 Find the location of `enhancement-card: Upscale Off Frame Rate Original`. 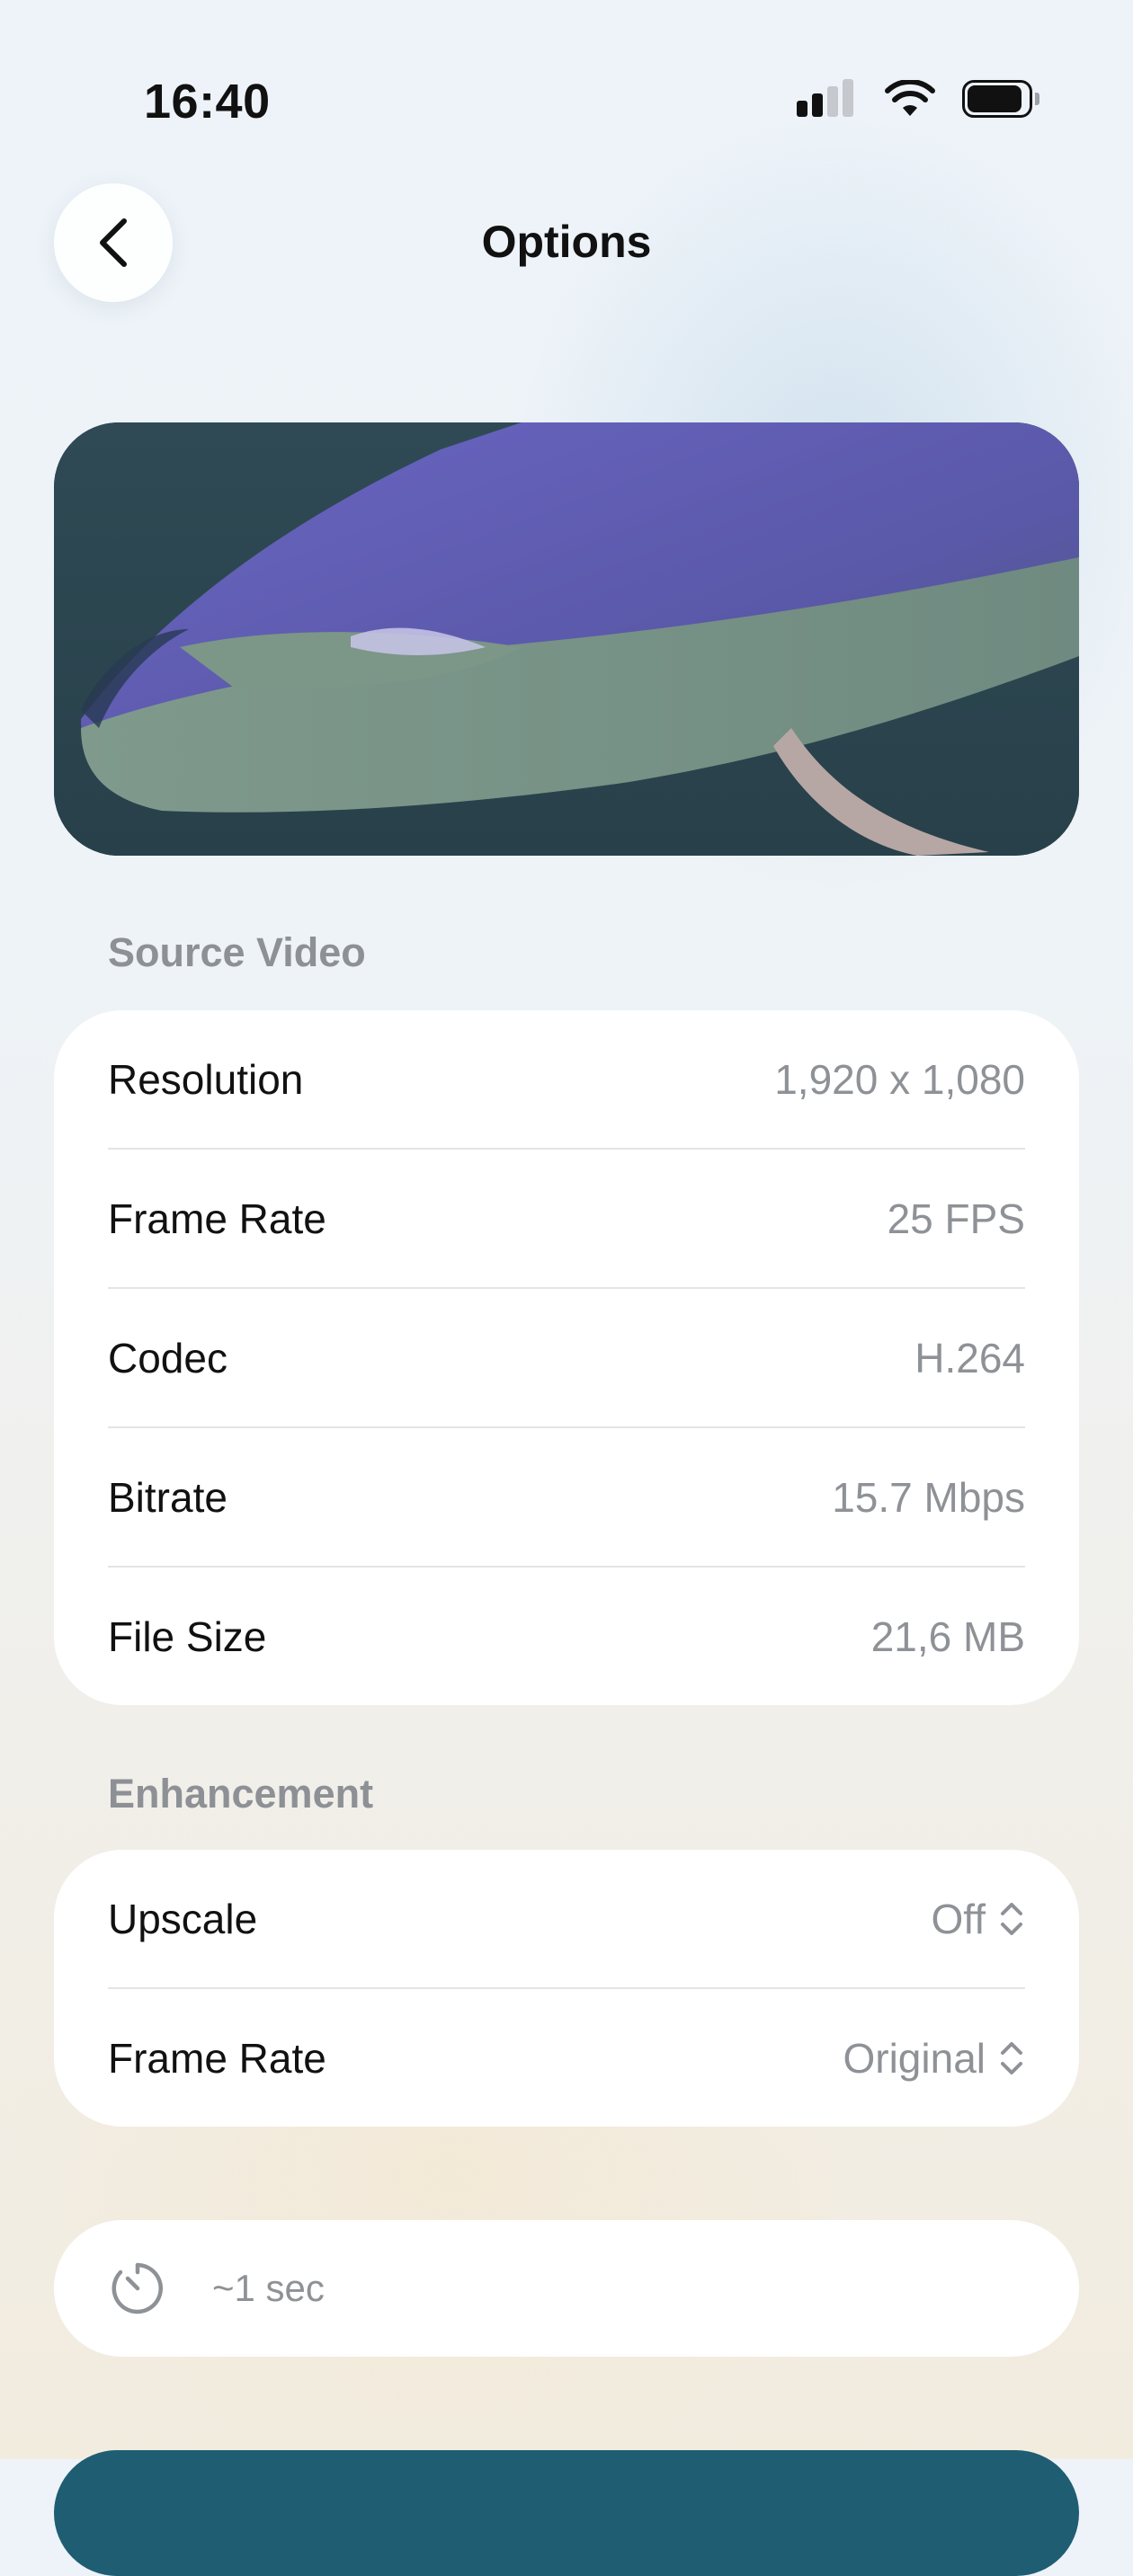

enhancement-card: Upscale Off Frame Rate Original is located at coordinates (566, 1988).